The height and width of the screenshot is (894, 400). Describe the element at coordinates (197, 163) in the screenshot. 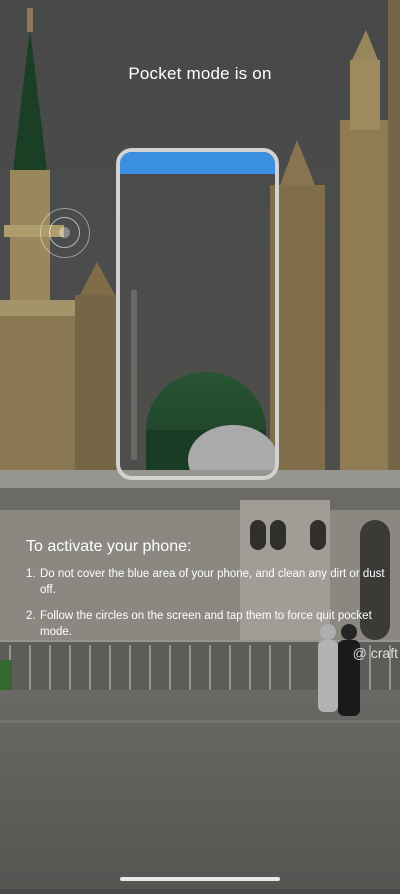

I see `sensor-blue-area` at that location.